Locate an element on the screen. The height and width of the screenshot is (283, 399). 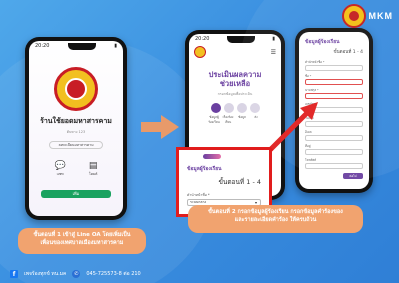
home-action: ▤ โฮมต์ is located at coordinates (93, 169).